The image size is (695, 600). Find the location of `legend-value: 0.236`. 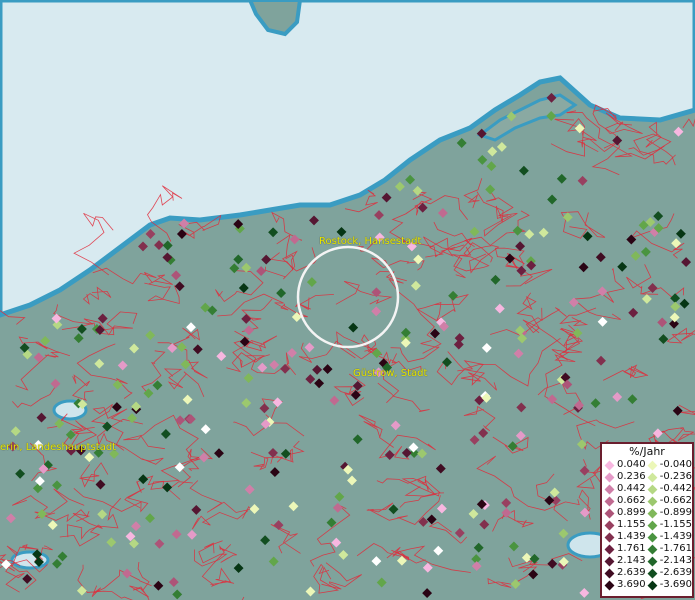

legend-value: 0.236 is located at coordinates (631, 476).